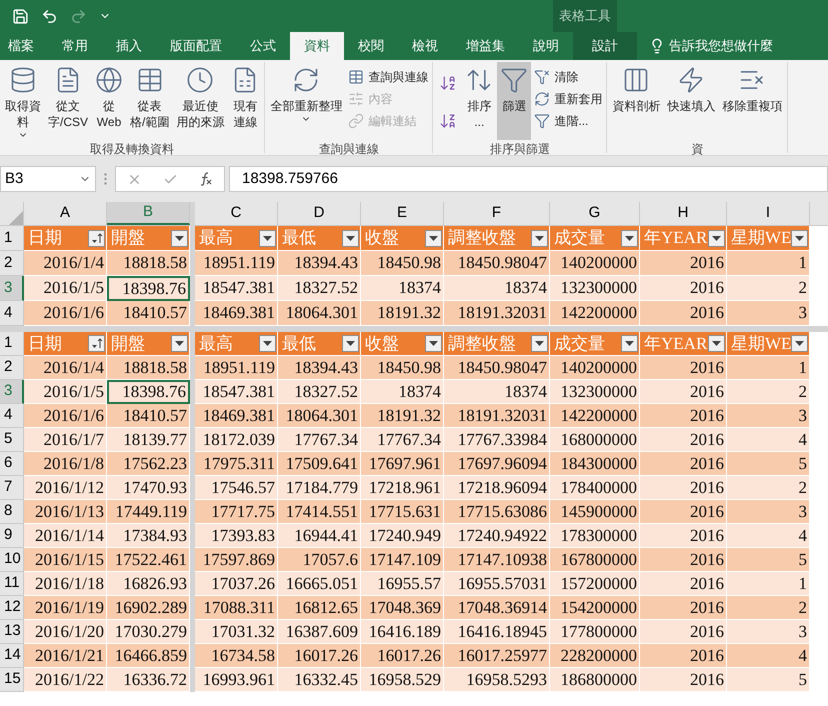 This screenshot has width=828, height=706. Describe the element at coordinates (568, 99) in the screenshot. I see `ribbon-button: 重新套用` at that location.